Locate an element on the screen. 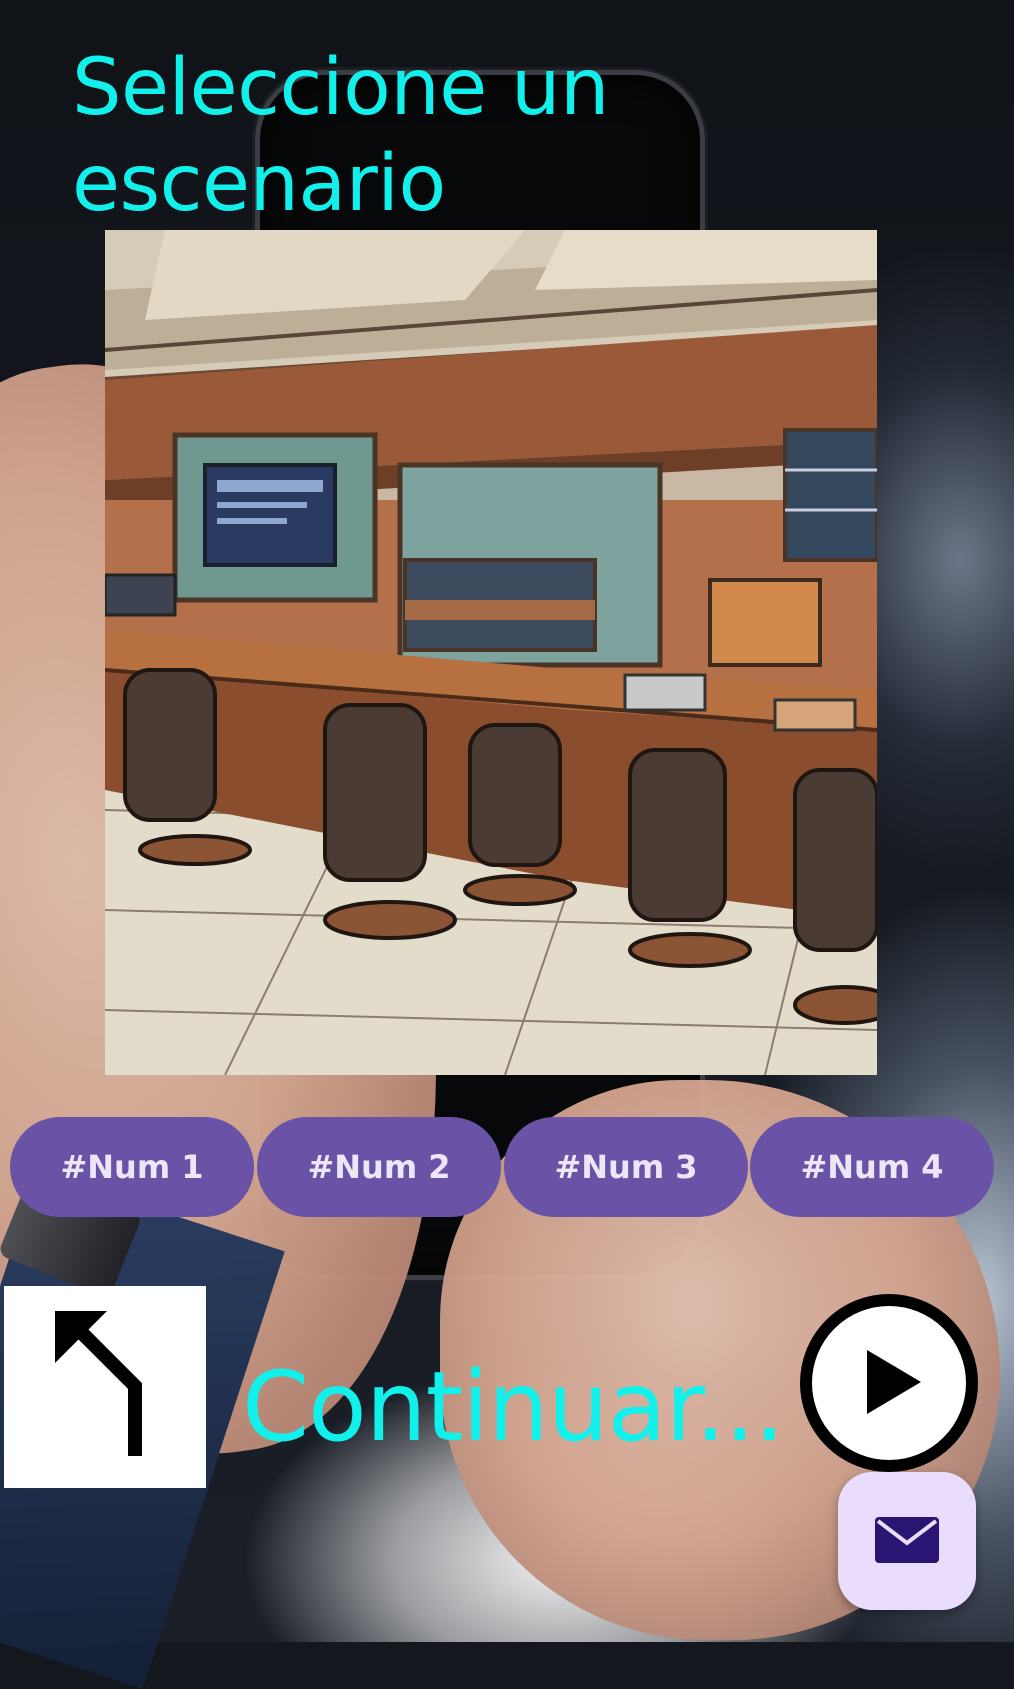 This screenshot has height=1689, width=1014. scenario-button-2: #Num 2 is located at coordinates (379, 1167).